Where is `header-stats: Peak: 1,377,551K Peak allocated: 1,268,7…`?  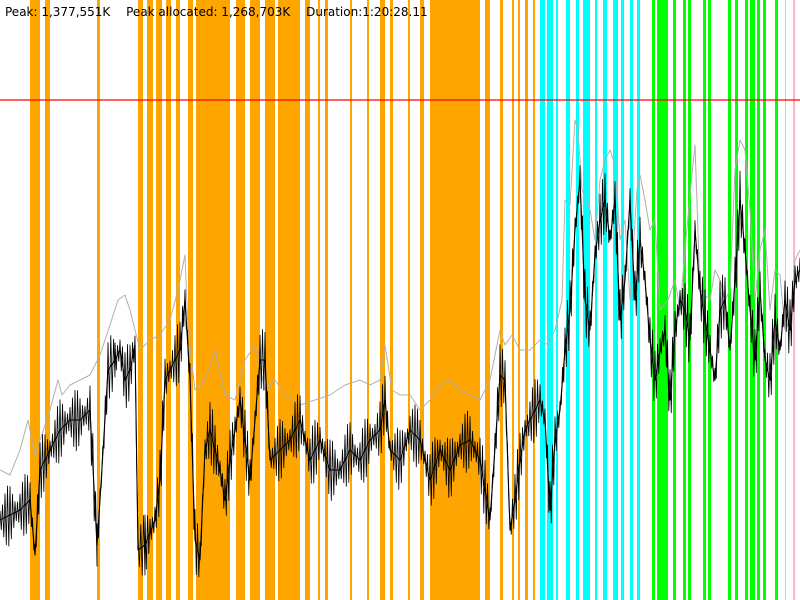 header-stats: Peak: 1,377,551K Peak allocated: 1,268,7… is located at coordinates (222, 12).